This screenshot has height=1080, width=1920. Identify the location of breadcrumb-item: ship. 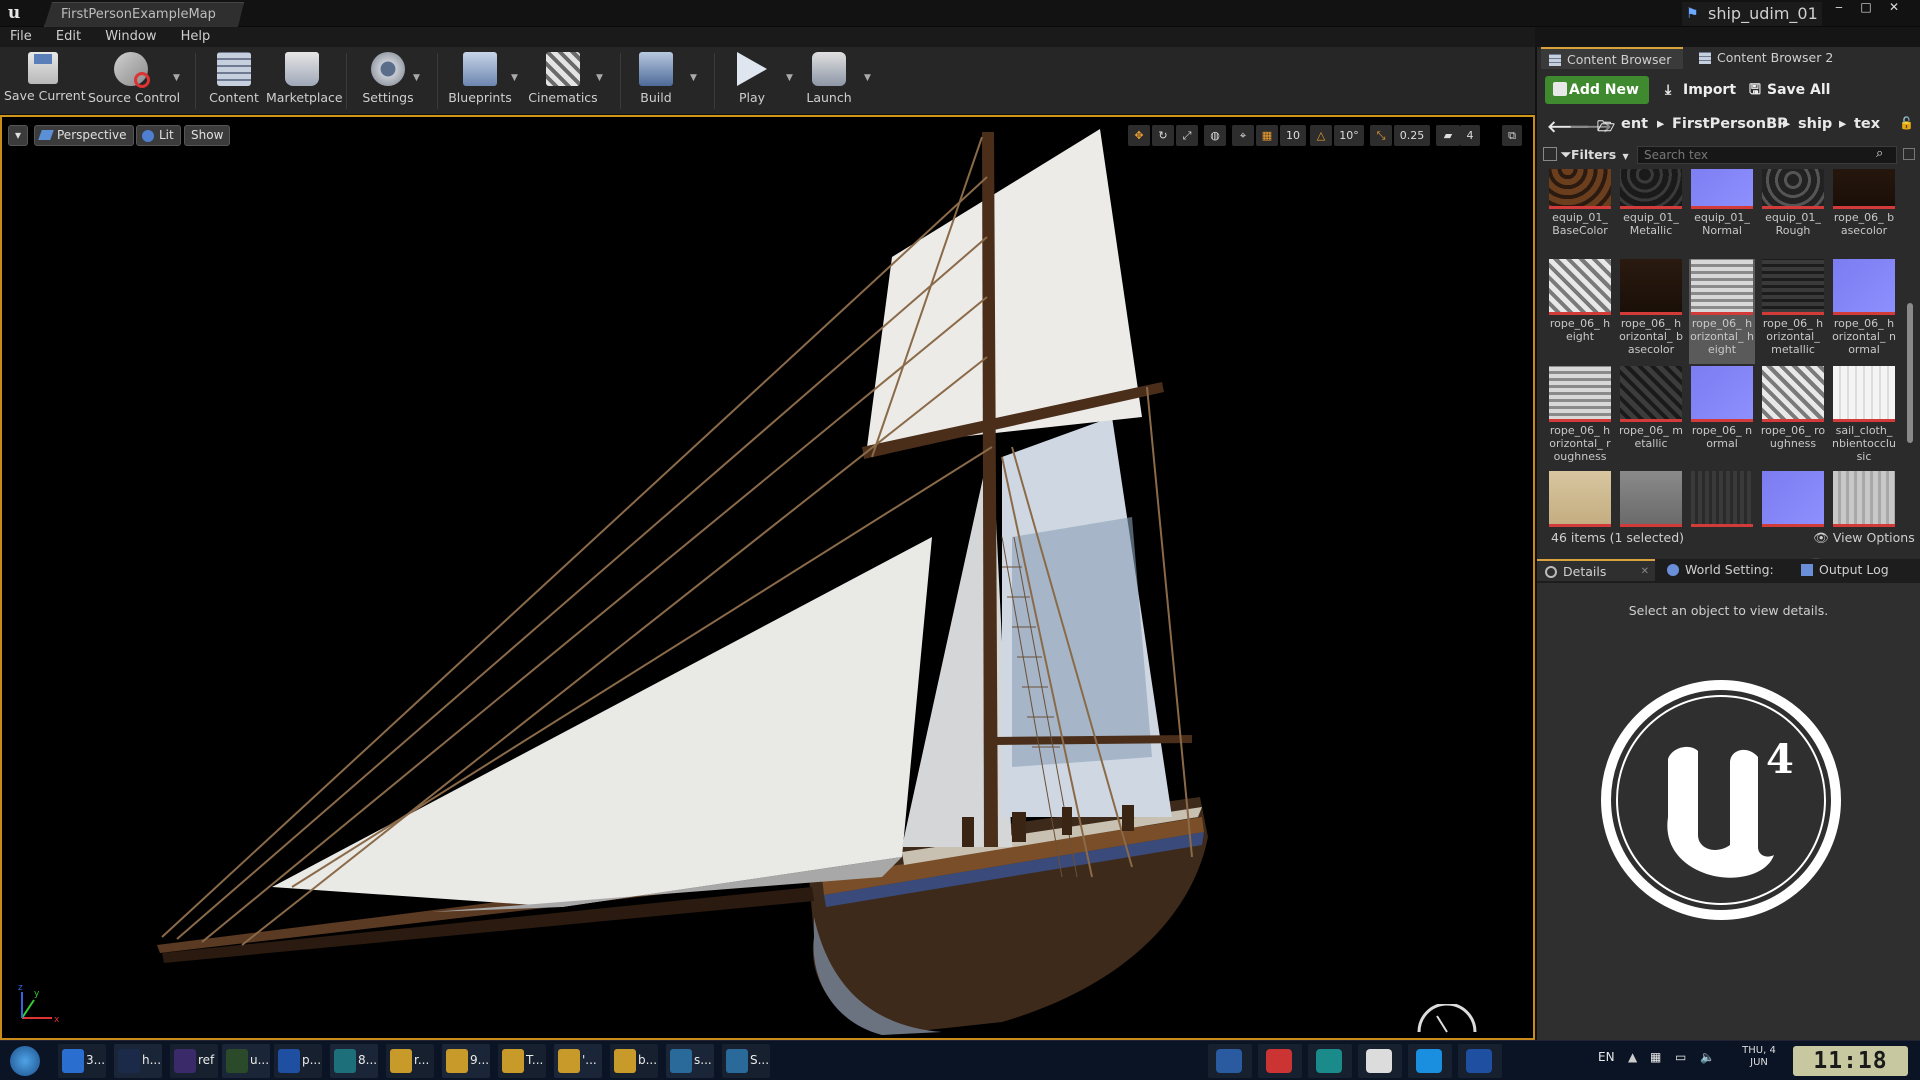
(1815, 124).